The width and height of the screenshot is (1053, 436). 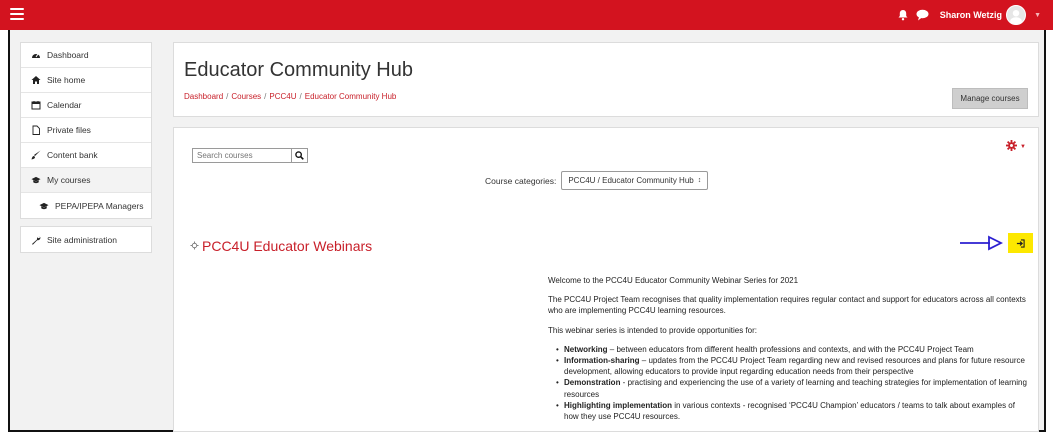 I want to click on list-item-heading: Networking, so click(x=586, y=349).